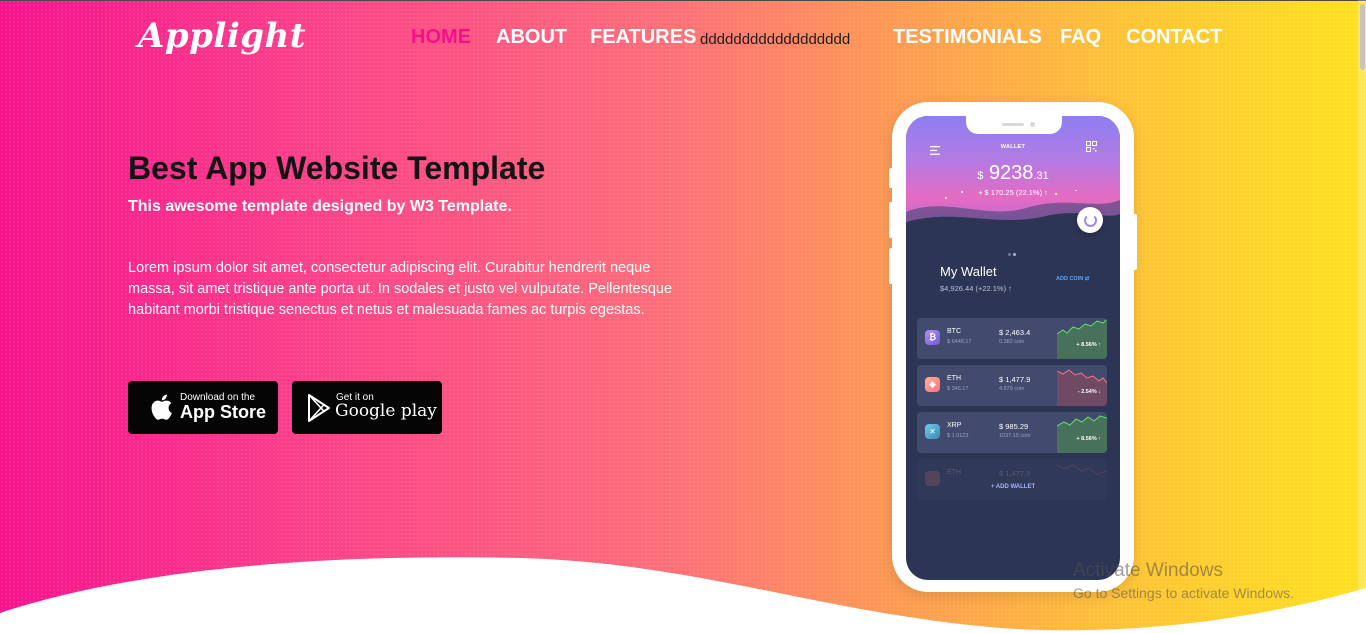 This screenshot has height=633, width=1366. What do you see at coordinates (222, 36) in the screenshot?
I see `logo: Applight` at bounding box center [222, 36].